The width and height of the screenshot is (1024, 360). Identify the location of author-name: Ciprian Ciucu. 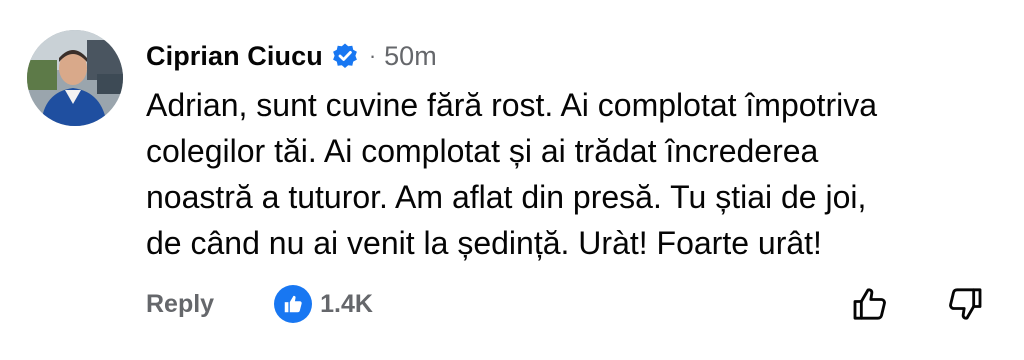
(234, 56).